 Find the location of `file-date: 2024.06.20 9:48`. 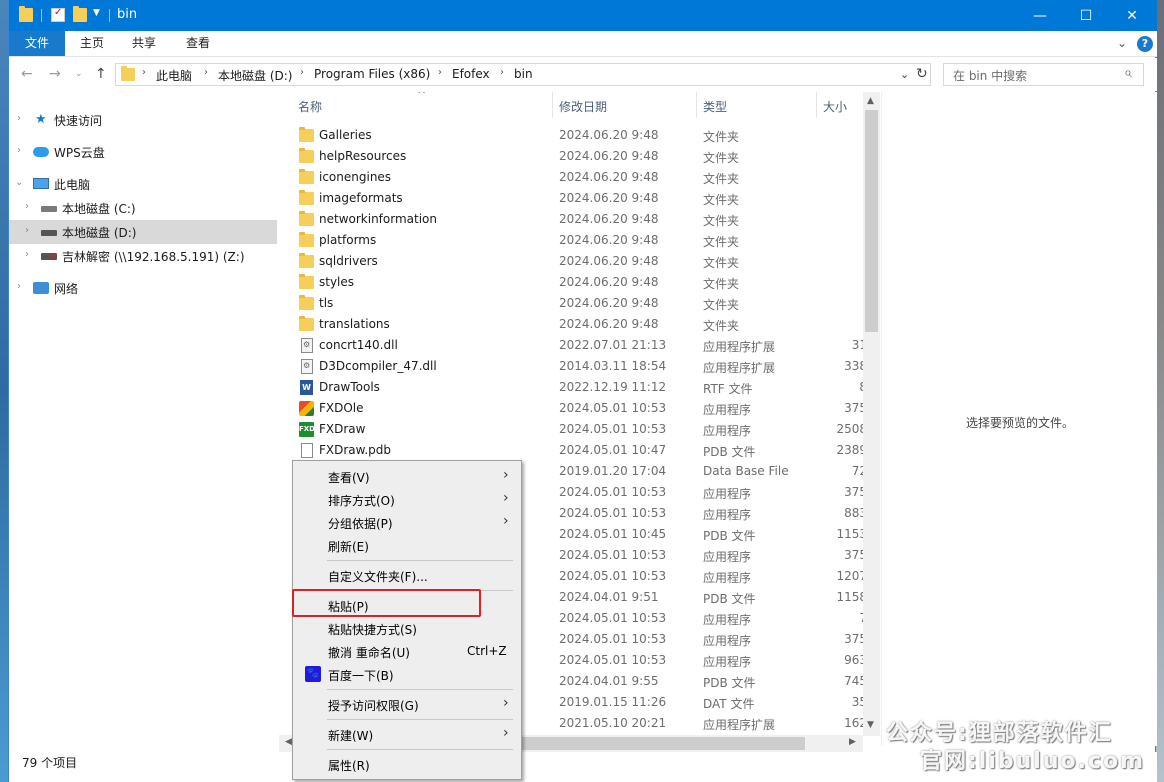

file-date: 2024.06.20 9:48 is located at coordinates (609, 240).